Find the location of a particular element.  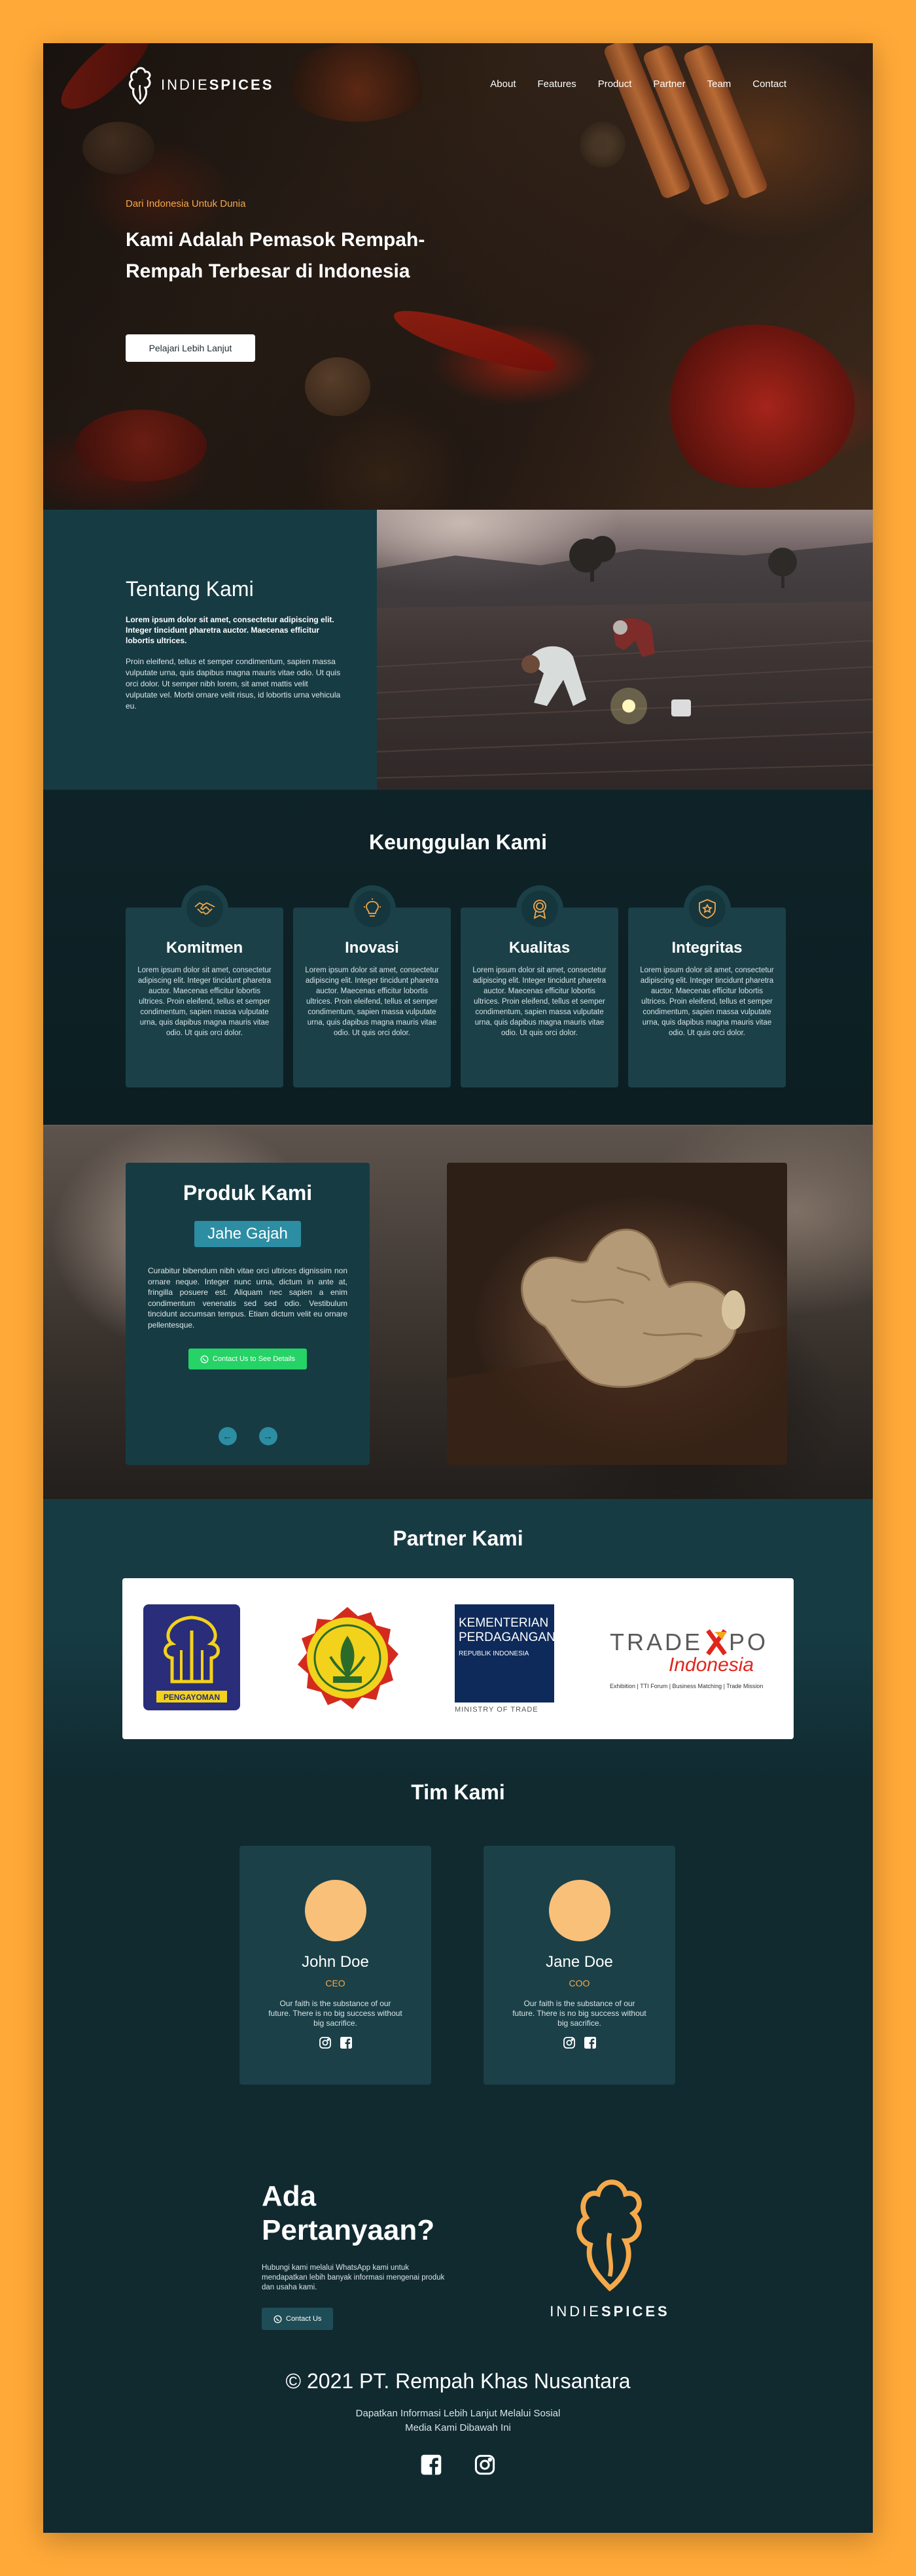

partner-logo-pengayoman: PENGAYOMAN is located at coordinates (191, 1659).